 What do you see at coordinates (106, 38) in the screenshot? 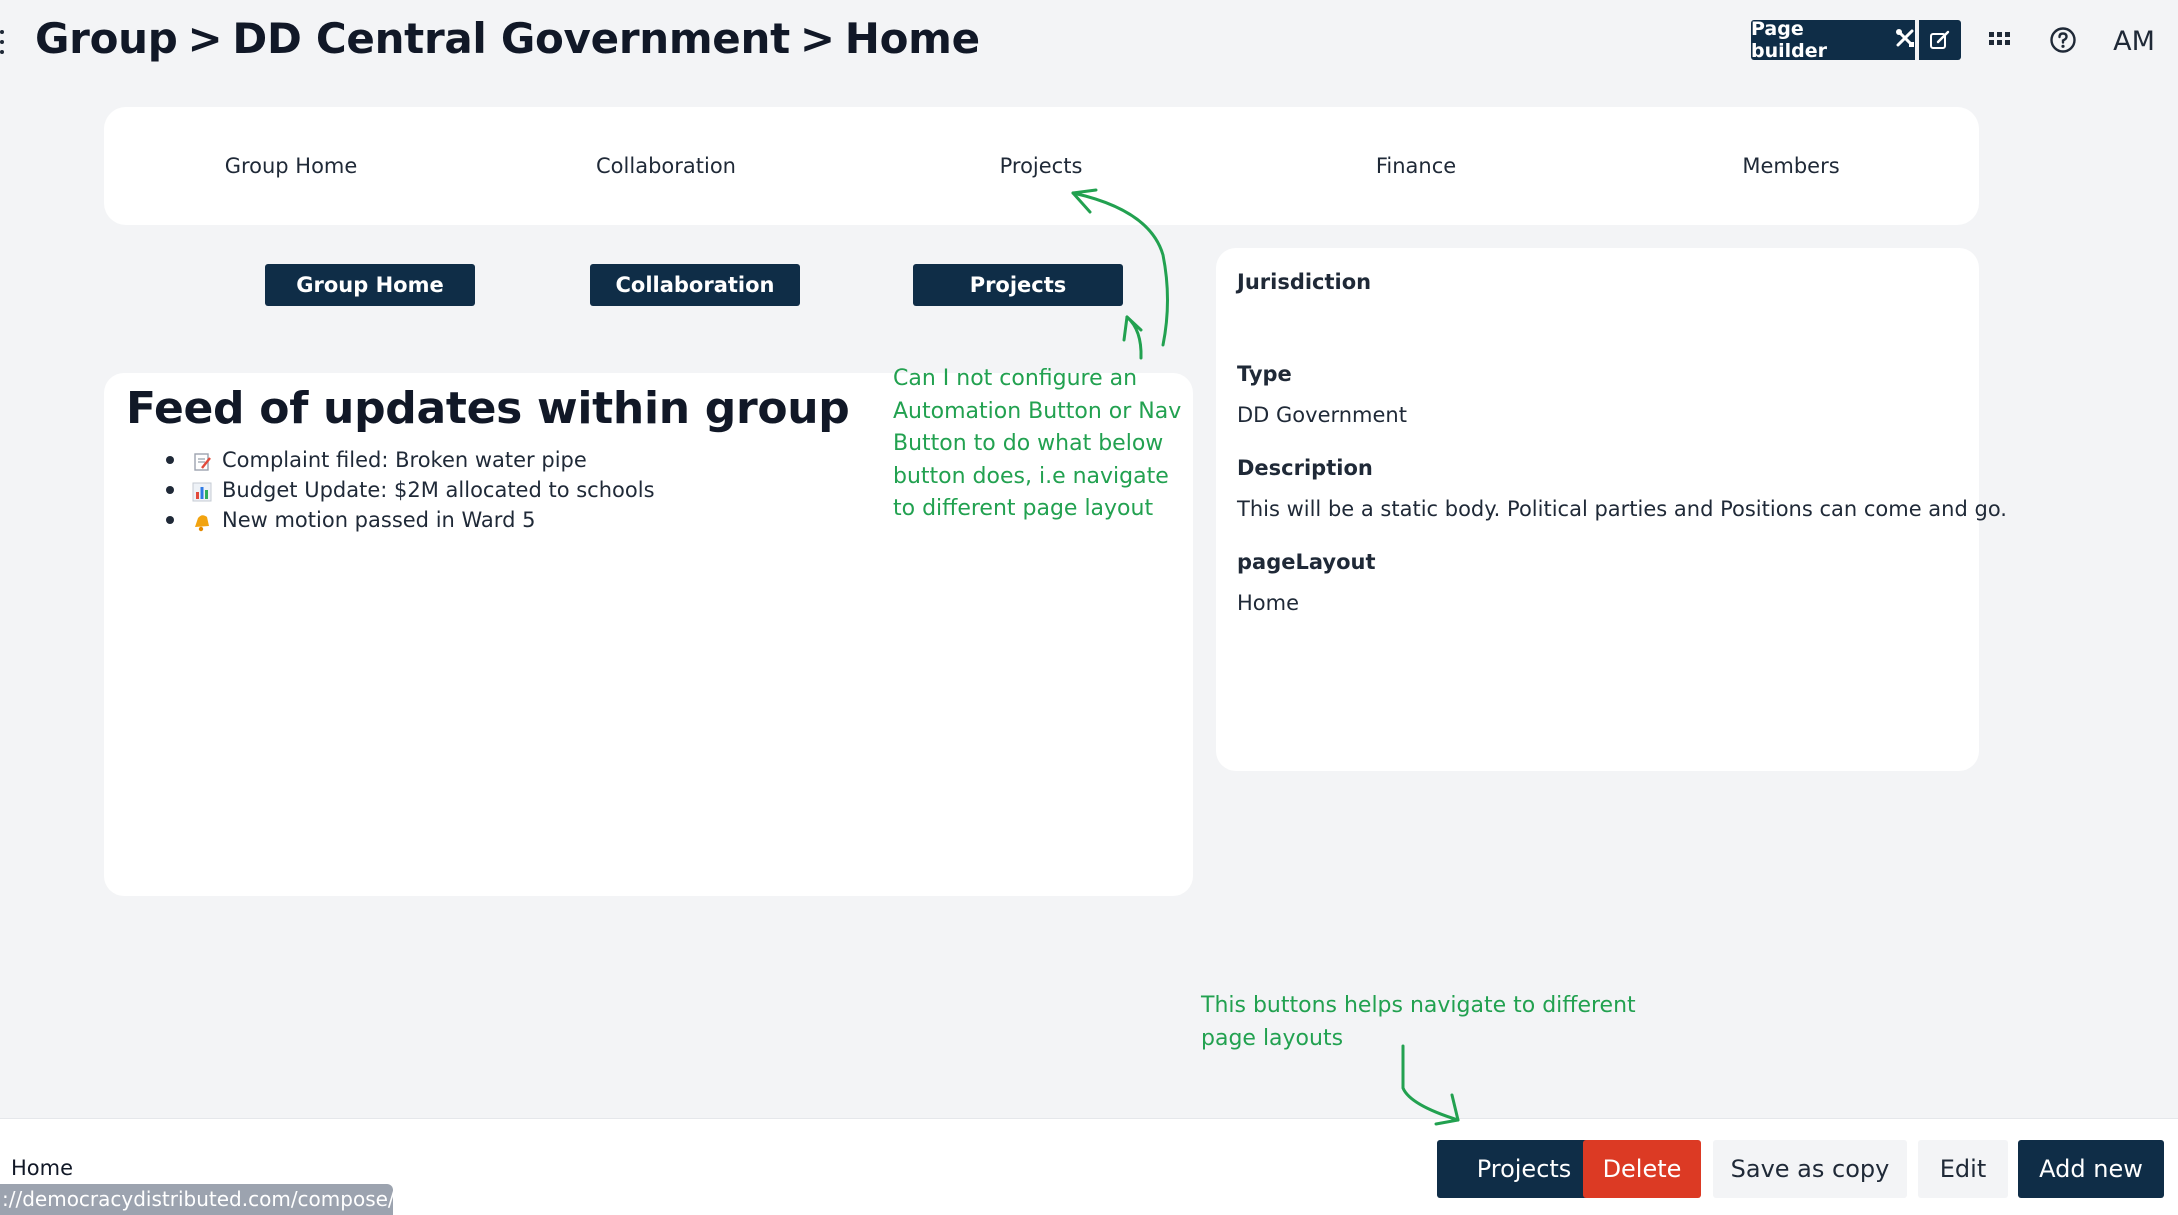
I see `breadcrumb-group: Group` at bounding box center [106, 38].